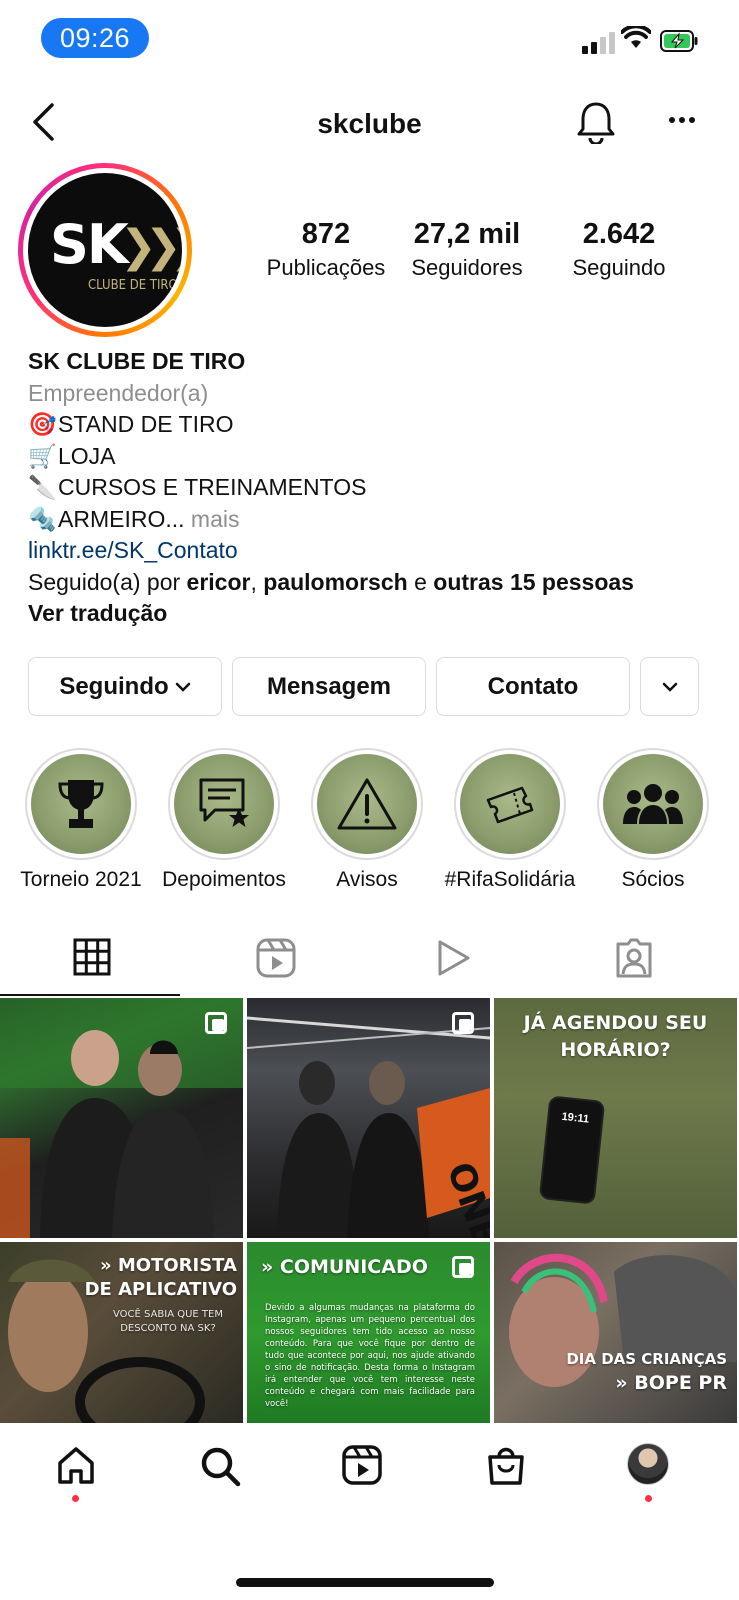 Image resolution: width=739 pixels, height=1600 pixels. Describe the element at coordinates (634, 958) in the screenshot. I see `tagged-icon` at that location.